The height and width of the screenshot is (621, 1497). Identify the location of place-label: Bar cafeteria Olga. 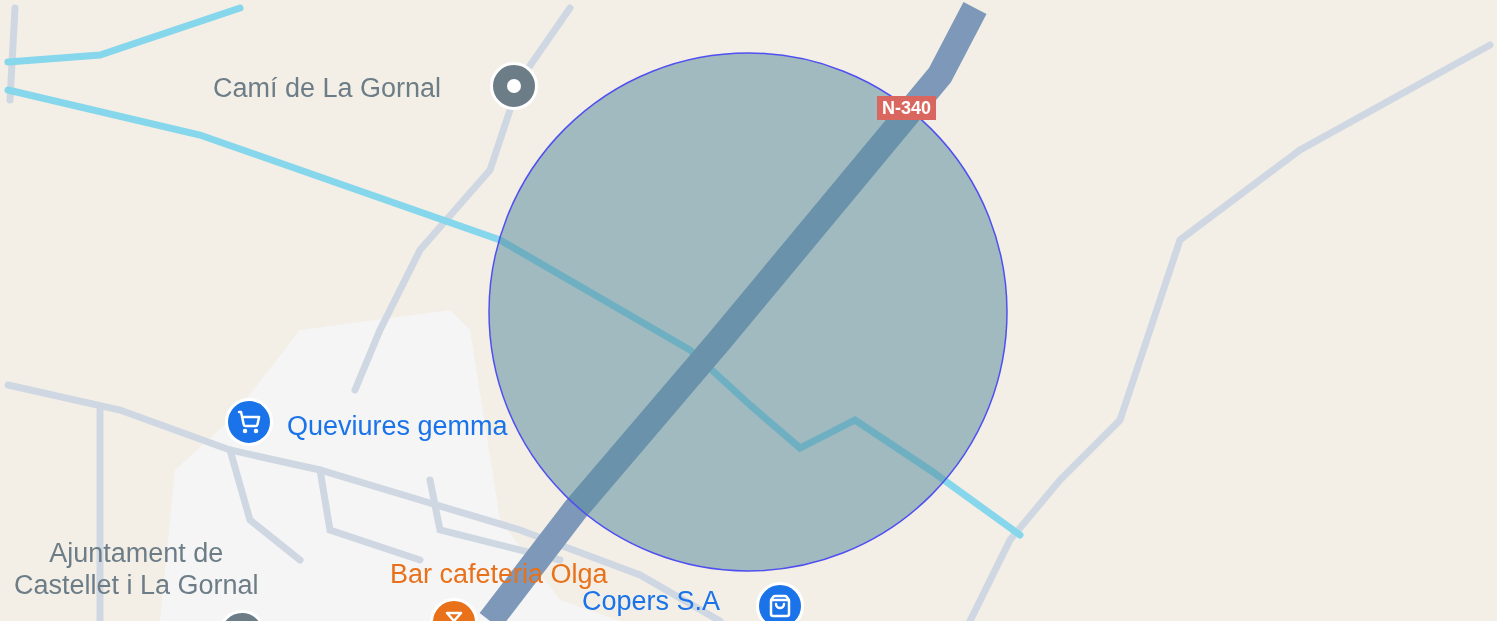
(499, 574).